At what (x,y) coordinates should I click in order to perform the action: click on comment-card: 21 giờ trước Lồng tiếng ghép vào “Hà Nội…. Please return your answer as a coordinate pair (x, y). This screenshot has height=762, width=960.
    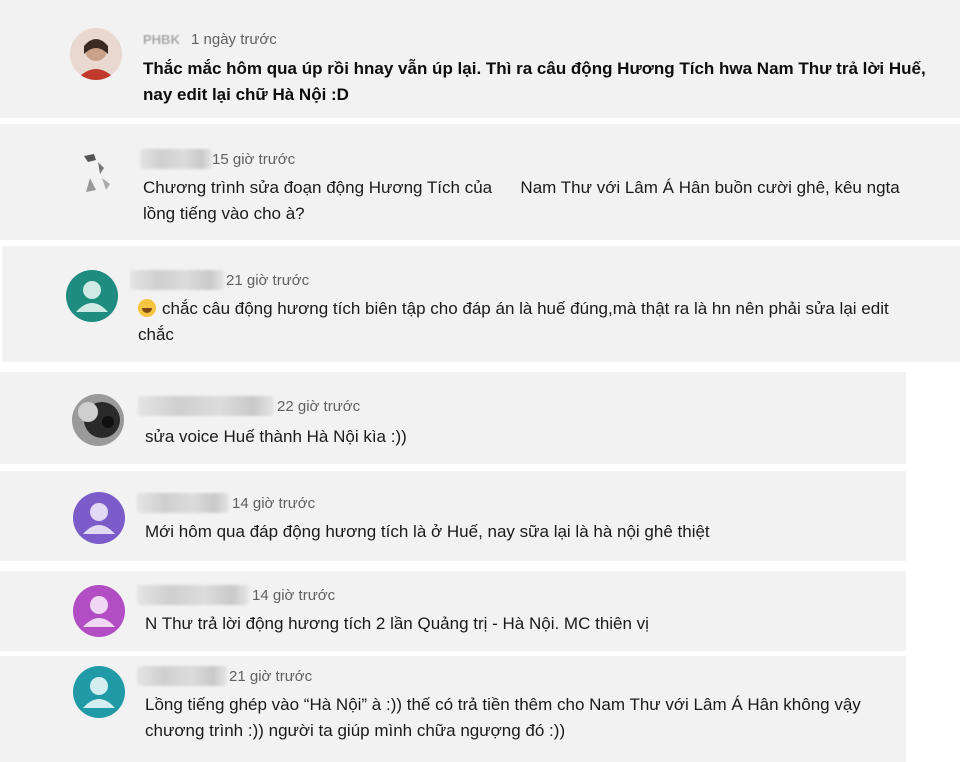
    Looking at the image, I should click on (453, 709).